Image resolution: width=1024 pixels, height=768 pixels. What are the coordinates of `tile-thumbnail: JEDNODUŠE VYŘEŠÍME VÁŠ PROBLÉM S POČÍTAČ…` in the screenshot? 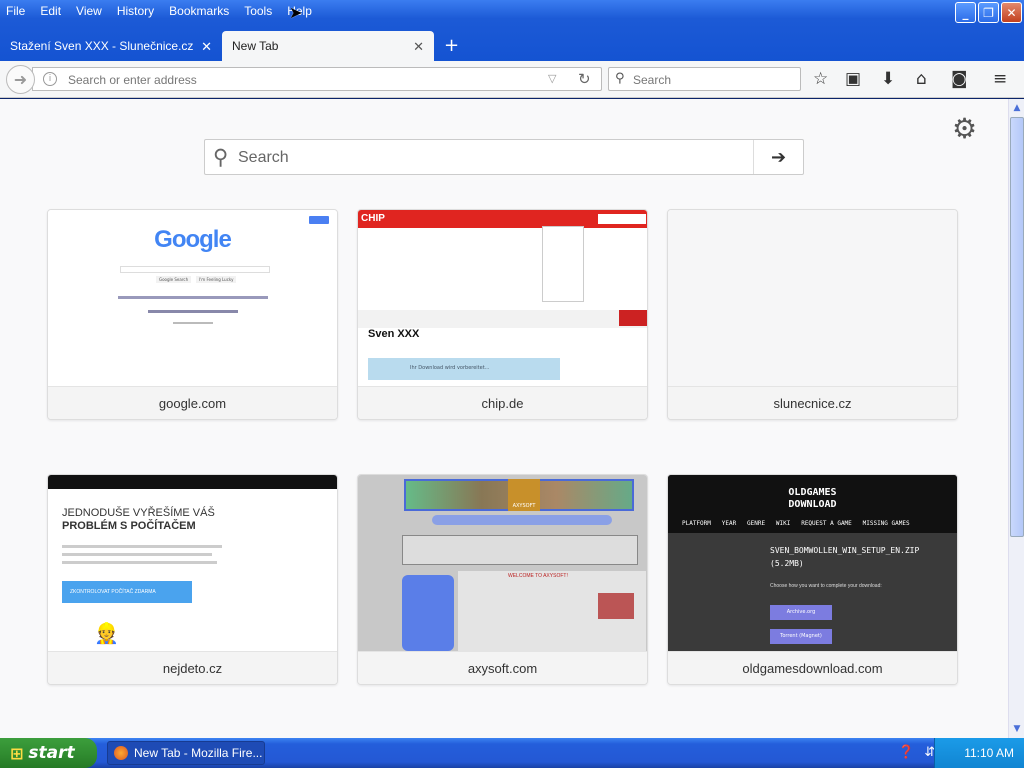 It's located at (192, 564).